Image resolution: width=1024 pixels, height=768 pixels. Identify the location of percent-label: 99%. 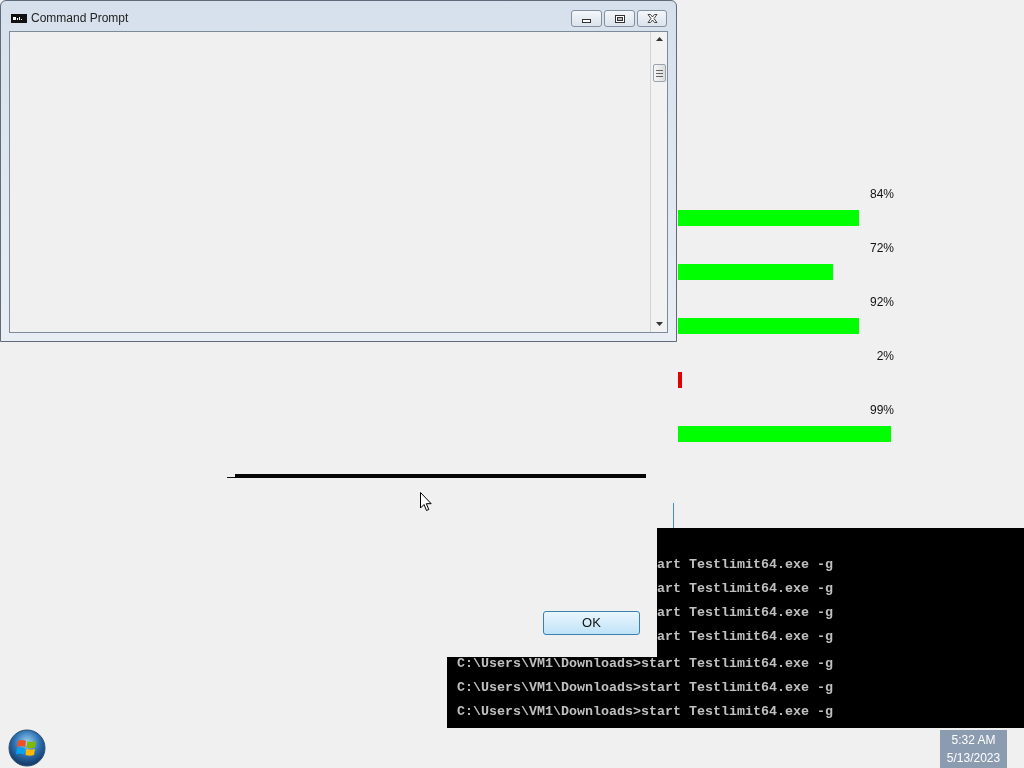
(881, 410).